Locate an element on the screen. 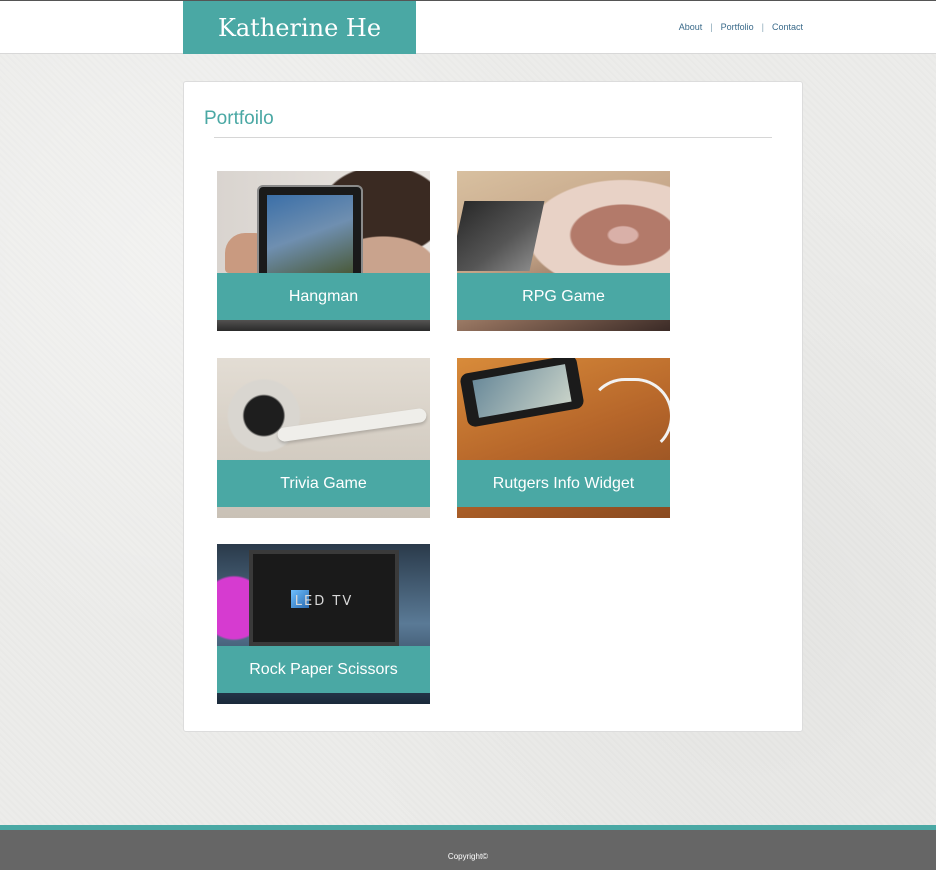 The height and width of the screenshot is (870, 936). site-footer: Copyright© is located at coordinates (468, 850).